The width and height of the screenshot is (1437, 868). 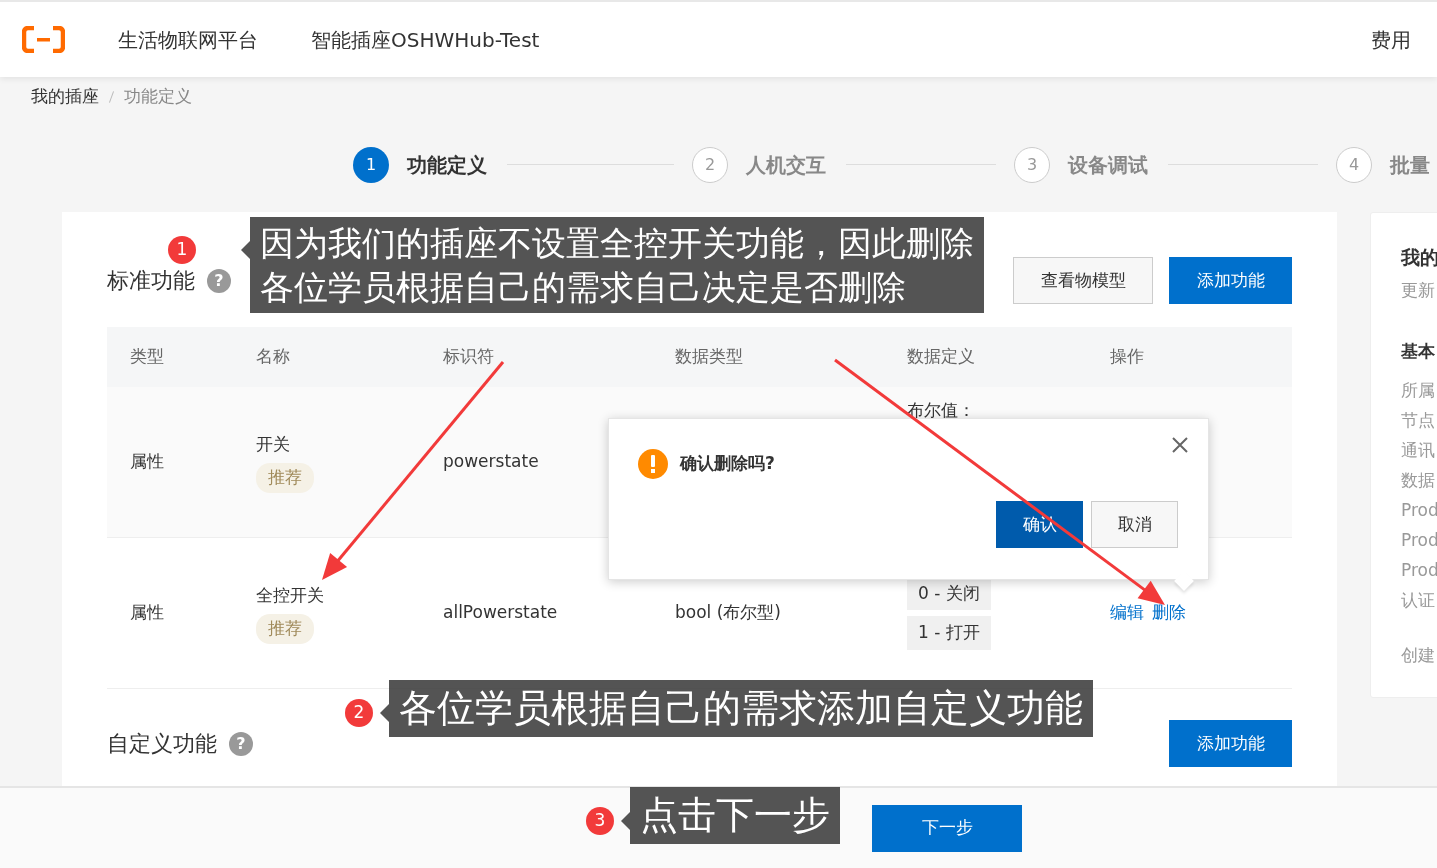 I want to click on step-number: 2, so click(x=710, y=164).